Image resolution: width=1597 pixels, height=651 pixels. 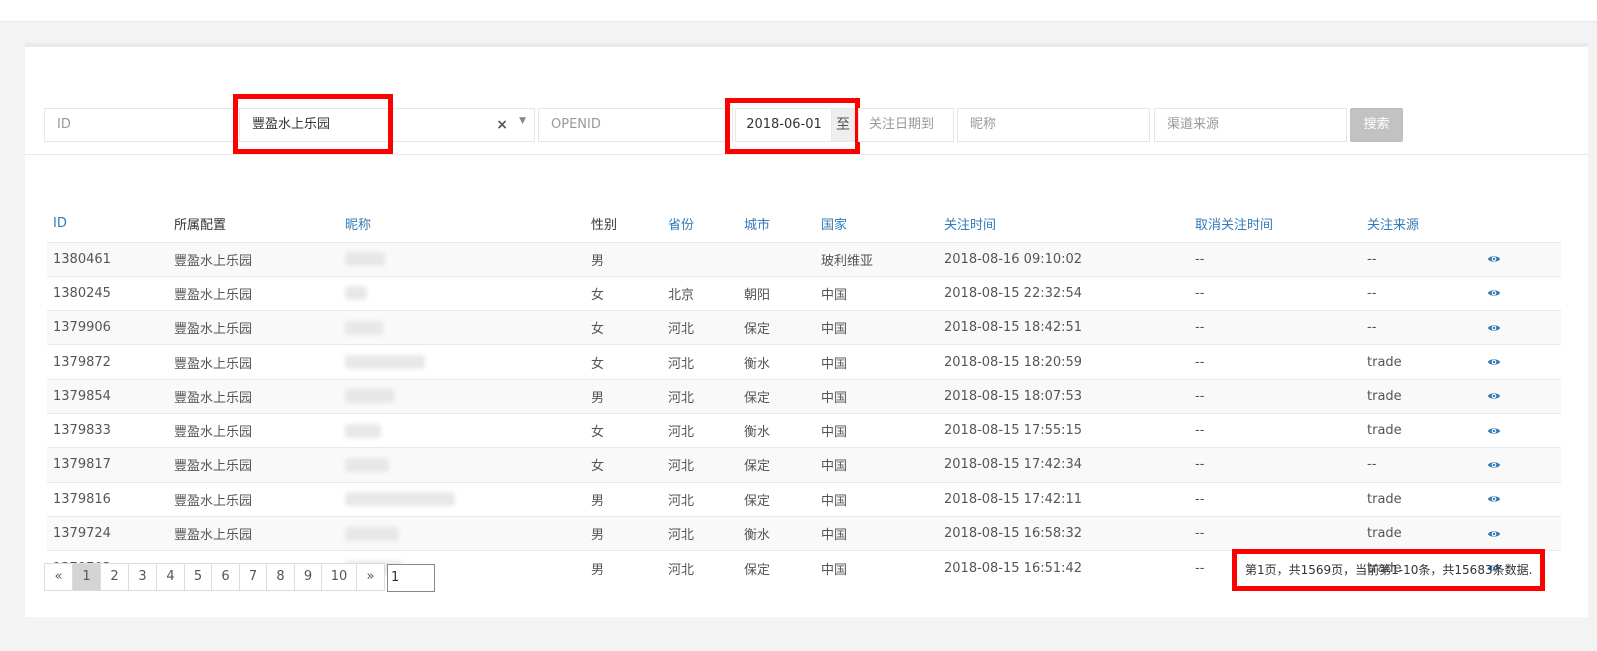 What do you see at coordinates (1063, 396) in the screenshot?
I see `cell-follow-time: 2018-08-15 18:07:53` at bounding box center [1063, 396].